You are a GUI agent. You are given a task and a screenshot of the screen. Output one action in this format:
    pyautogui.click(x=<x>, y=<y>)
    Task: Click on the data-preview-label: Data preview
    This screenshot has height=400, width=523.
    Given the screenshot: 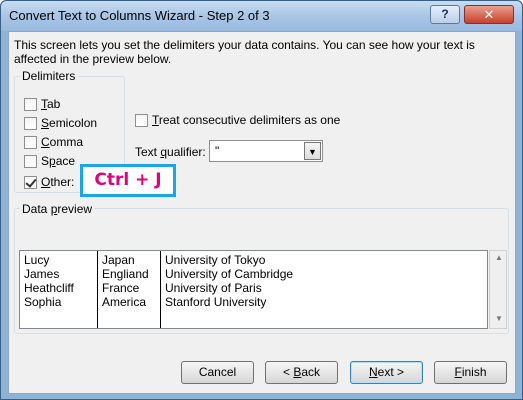 What is the action you would take?
    pyautogui.click(x=57, y=209)
    